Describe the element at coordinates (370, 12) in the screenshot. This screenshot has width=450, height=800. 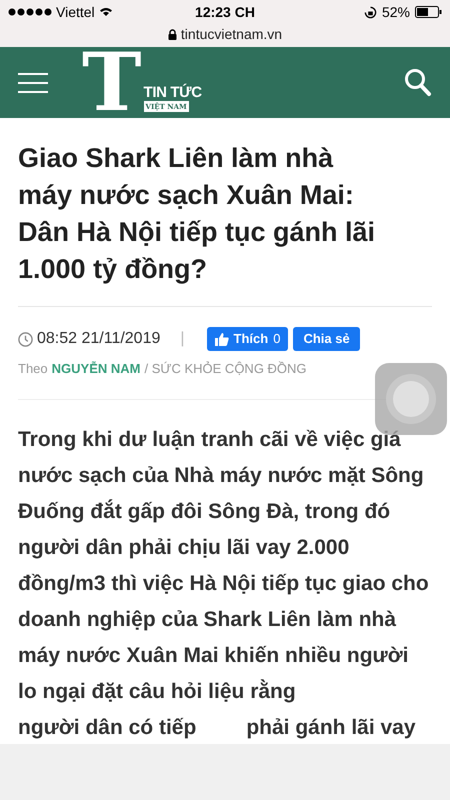
I see `rotation-lock-icon` at that location.